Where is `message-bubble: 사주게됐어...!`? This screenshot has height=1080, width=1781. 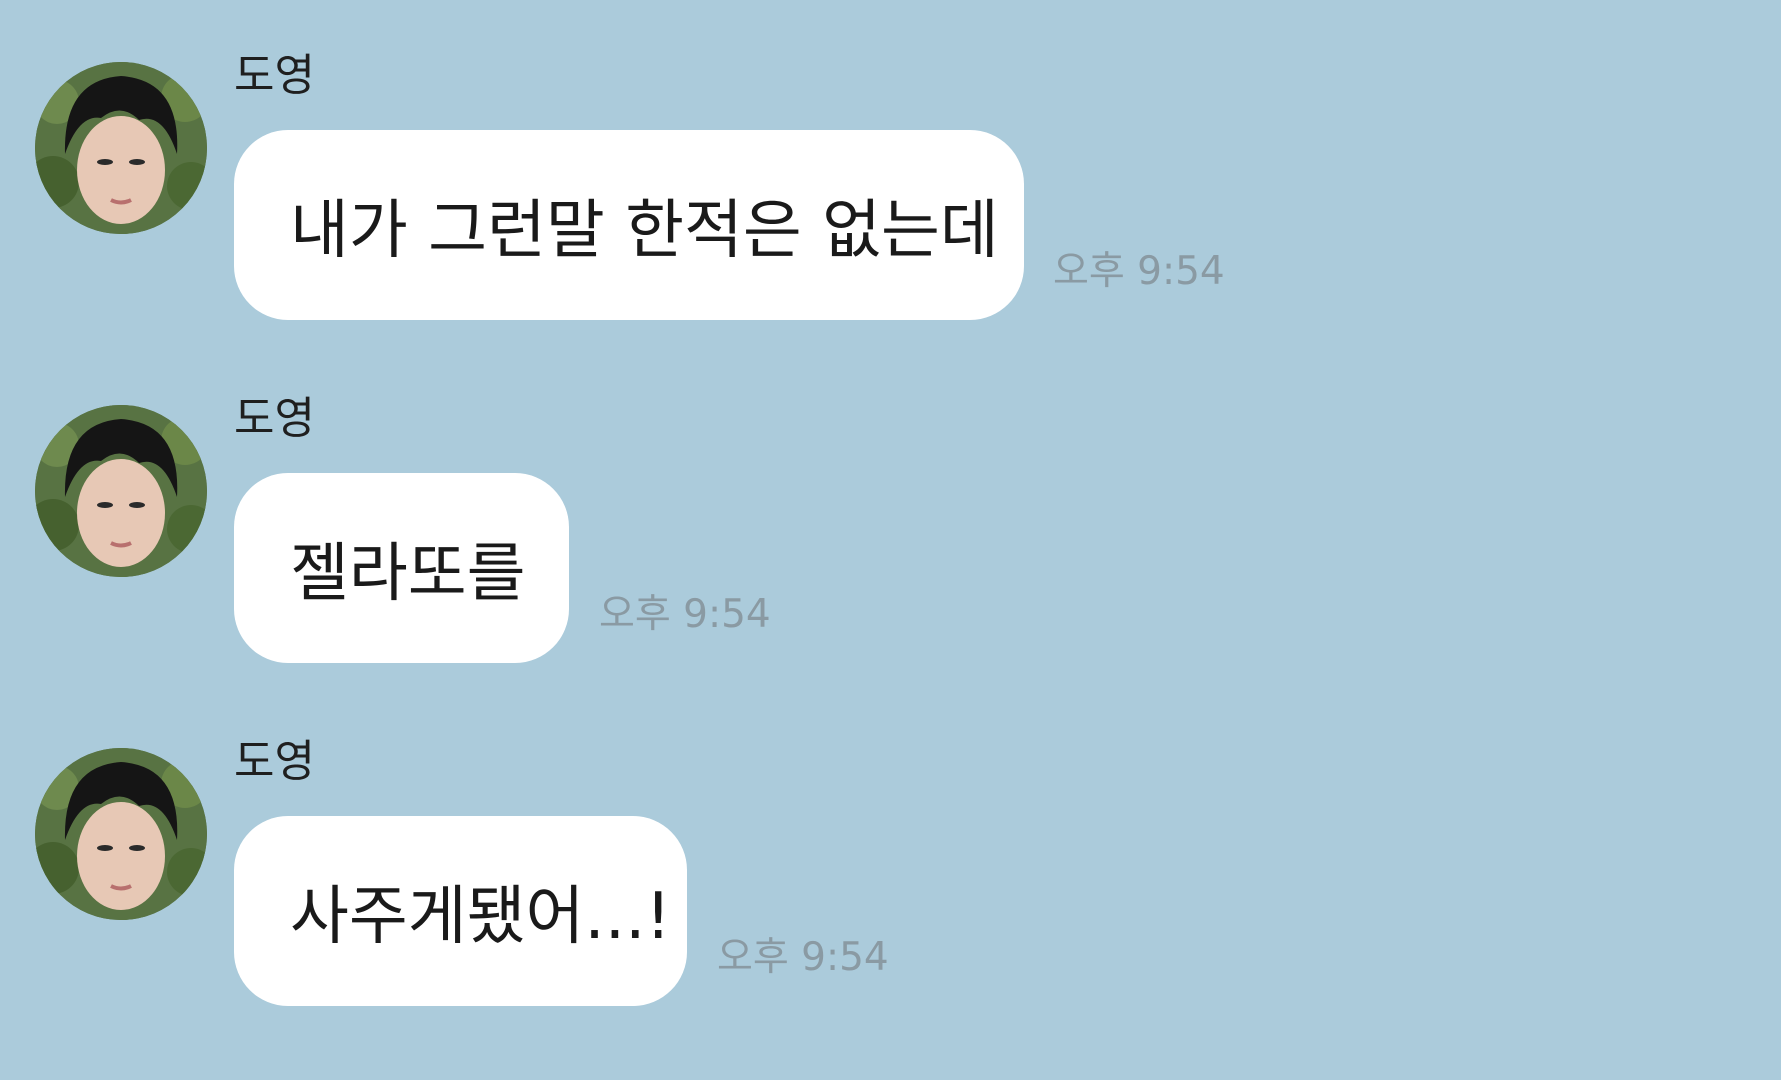
message-bubble: 사주게됐어...! is located at coordinates (460, 911).